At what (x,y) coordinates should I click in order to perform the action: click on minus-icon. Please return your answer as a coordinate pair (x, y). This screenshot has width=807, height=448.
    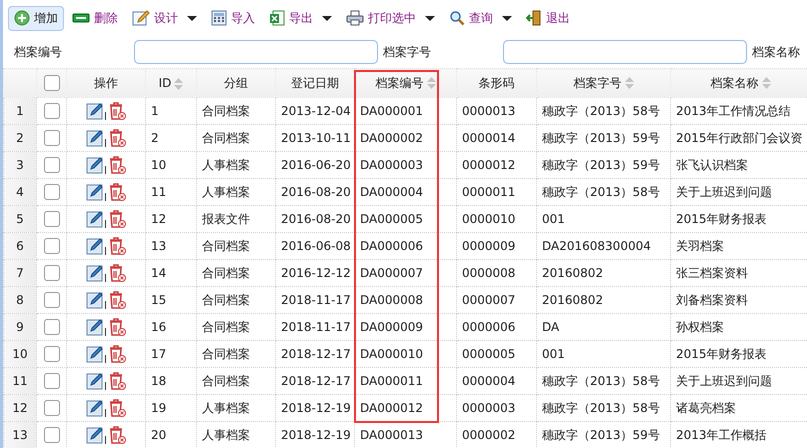
    Looking at the image, I should click on (81, 18).